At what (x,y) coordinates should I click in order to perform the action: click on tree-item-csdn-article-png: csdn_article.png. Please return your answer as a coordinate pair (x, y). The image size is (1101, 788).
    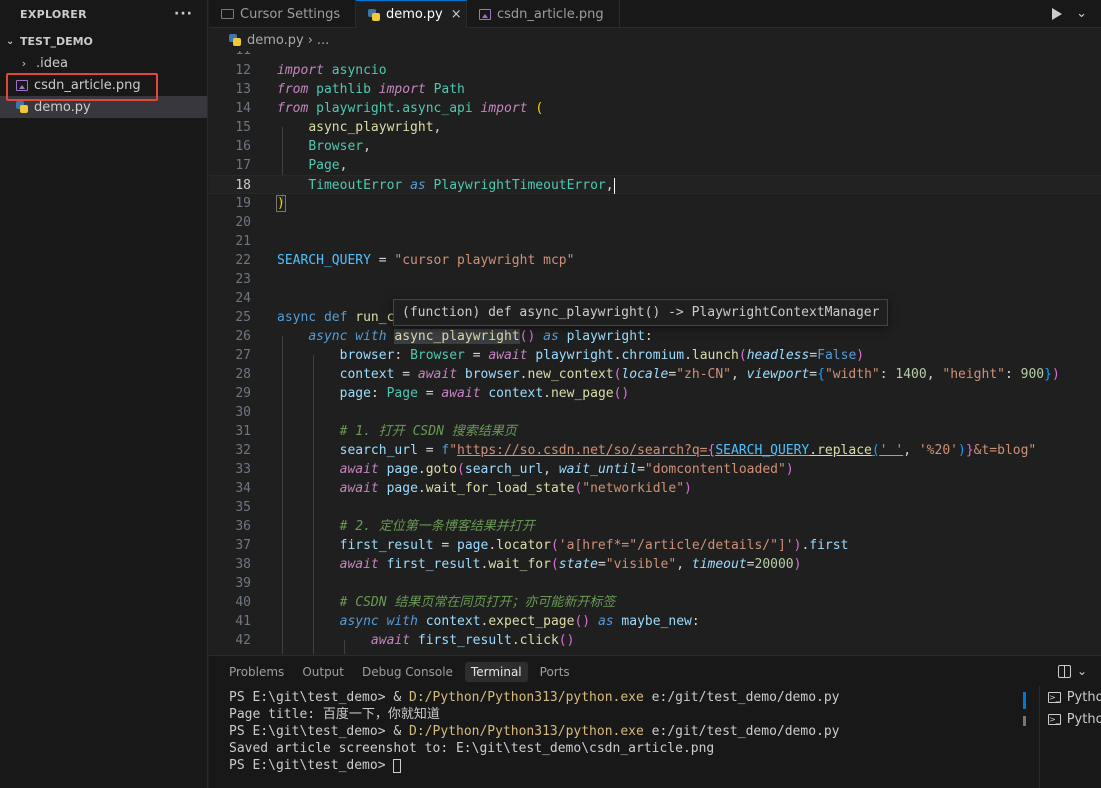
    Looking at the image, I should click on (103, 85).